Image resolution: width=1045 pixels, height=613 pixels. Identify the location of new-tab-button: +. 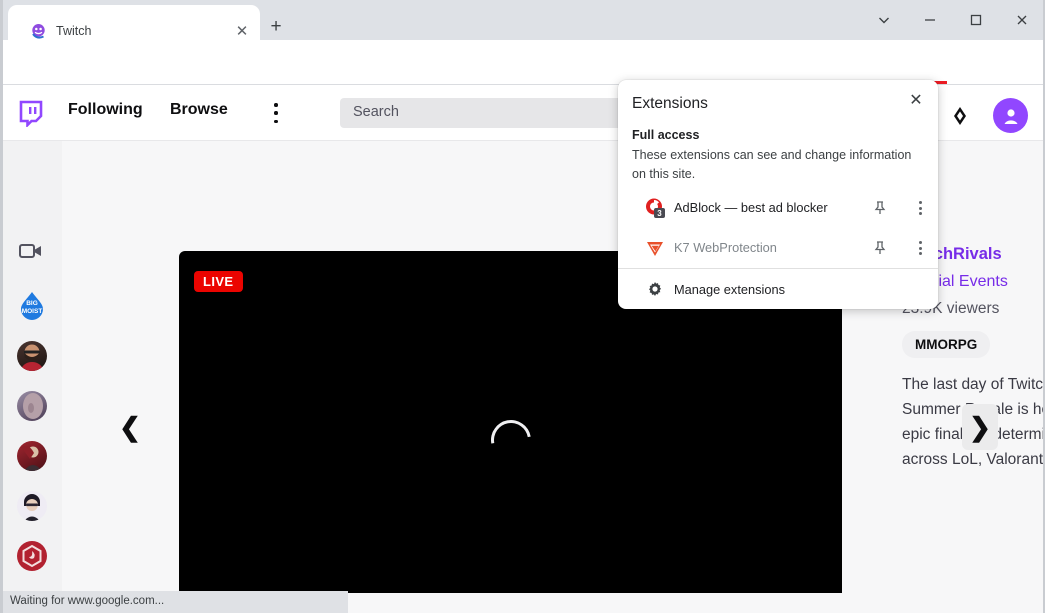
(276, 27).